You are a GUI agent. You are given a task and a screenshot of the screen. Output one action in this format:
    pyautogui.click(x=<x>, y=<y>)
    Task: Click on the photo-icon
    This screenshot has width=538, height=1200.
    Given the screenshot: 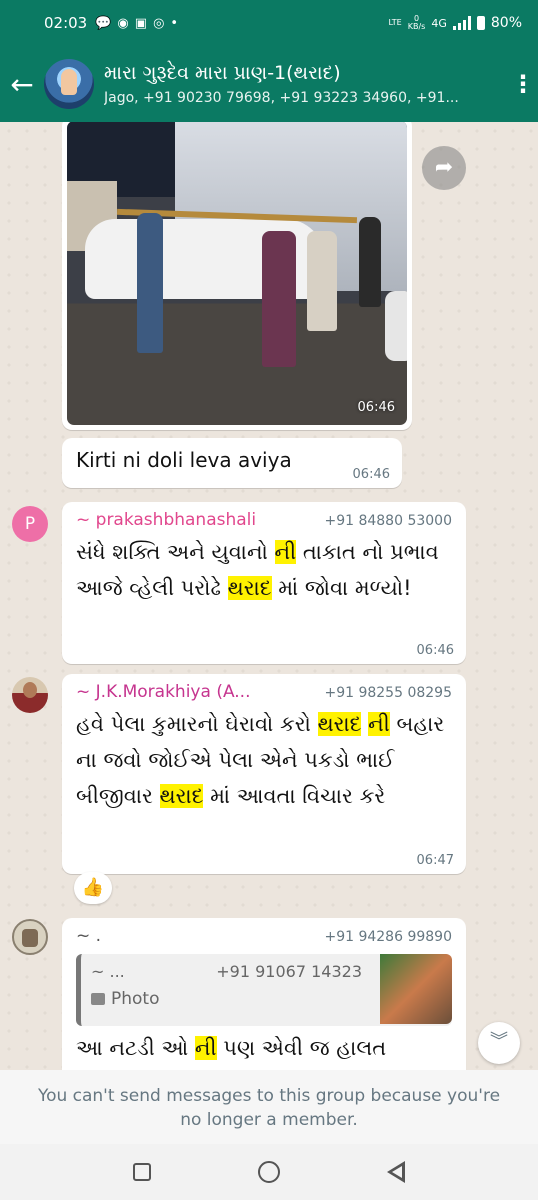 What is the action you would take?
    pyautogui.click(x=98, y=999)
    